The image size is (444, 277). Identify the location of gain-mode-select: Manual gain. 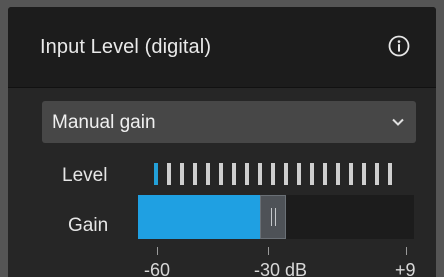
(229, 122).